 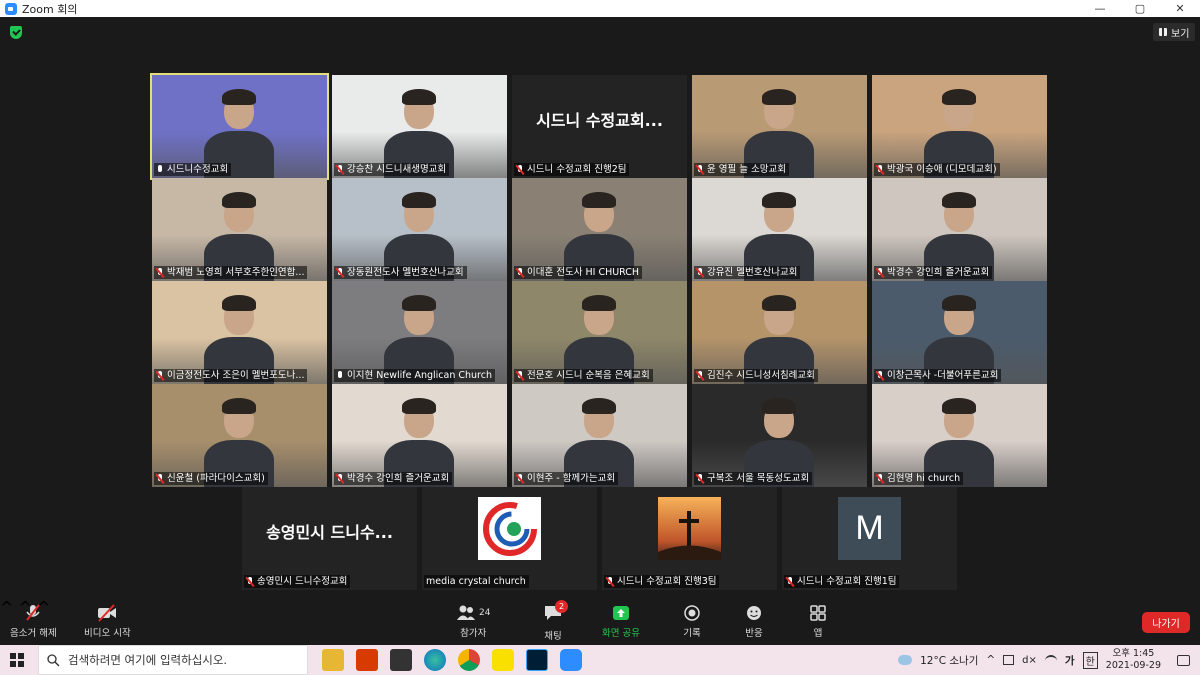 What do you see at coordinates (818, 621) in the screenshot?
I see `apps-button: 앱` at bounding box center [818, 621].